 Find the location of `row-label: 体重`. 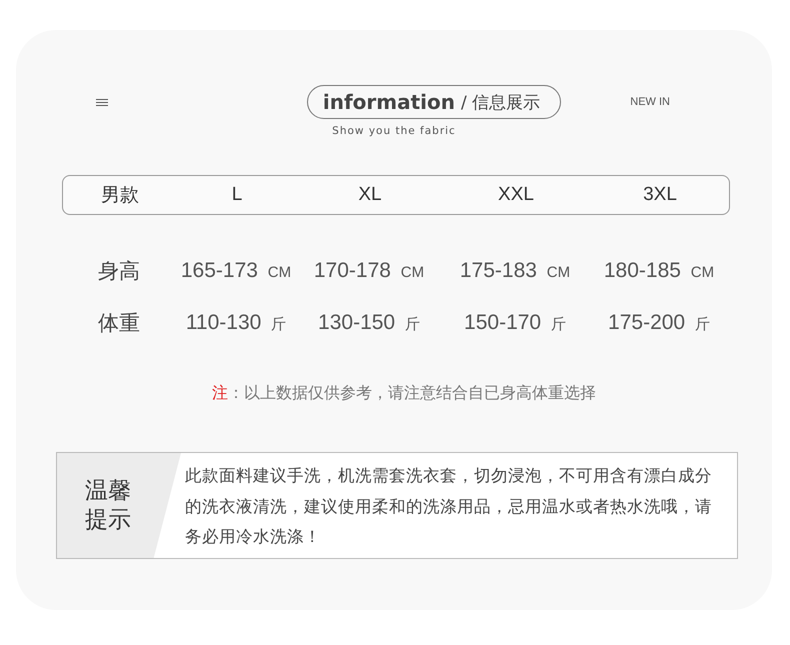

row-label: 体重 is located at coordinates (119, 323).